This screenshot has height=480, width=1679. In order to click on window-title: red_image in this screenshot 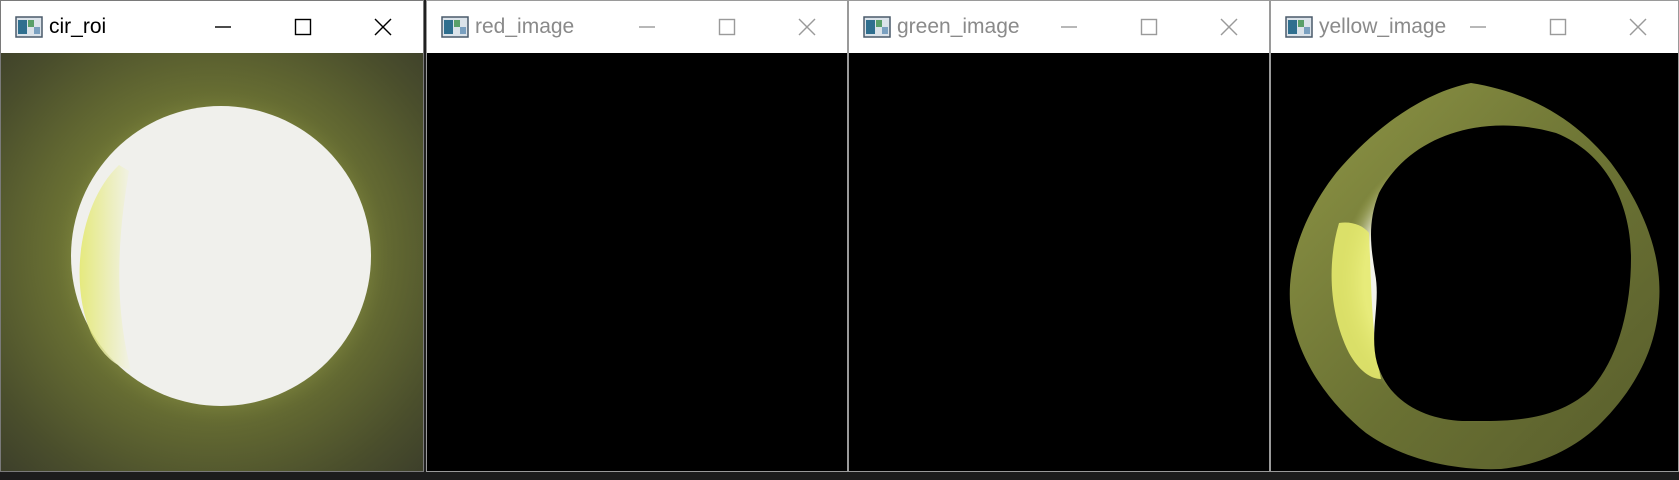, I will do `click(525, 26)`.